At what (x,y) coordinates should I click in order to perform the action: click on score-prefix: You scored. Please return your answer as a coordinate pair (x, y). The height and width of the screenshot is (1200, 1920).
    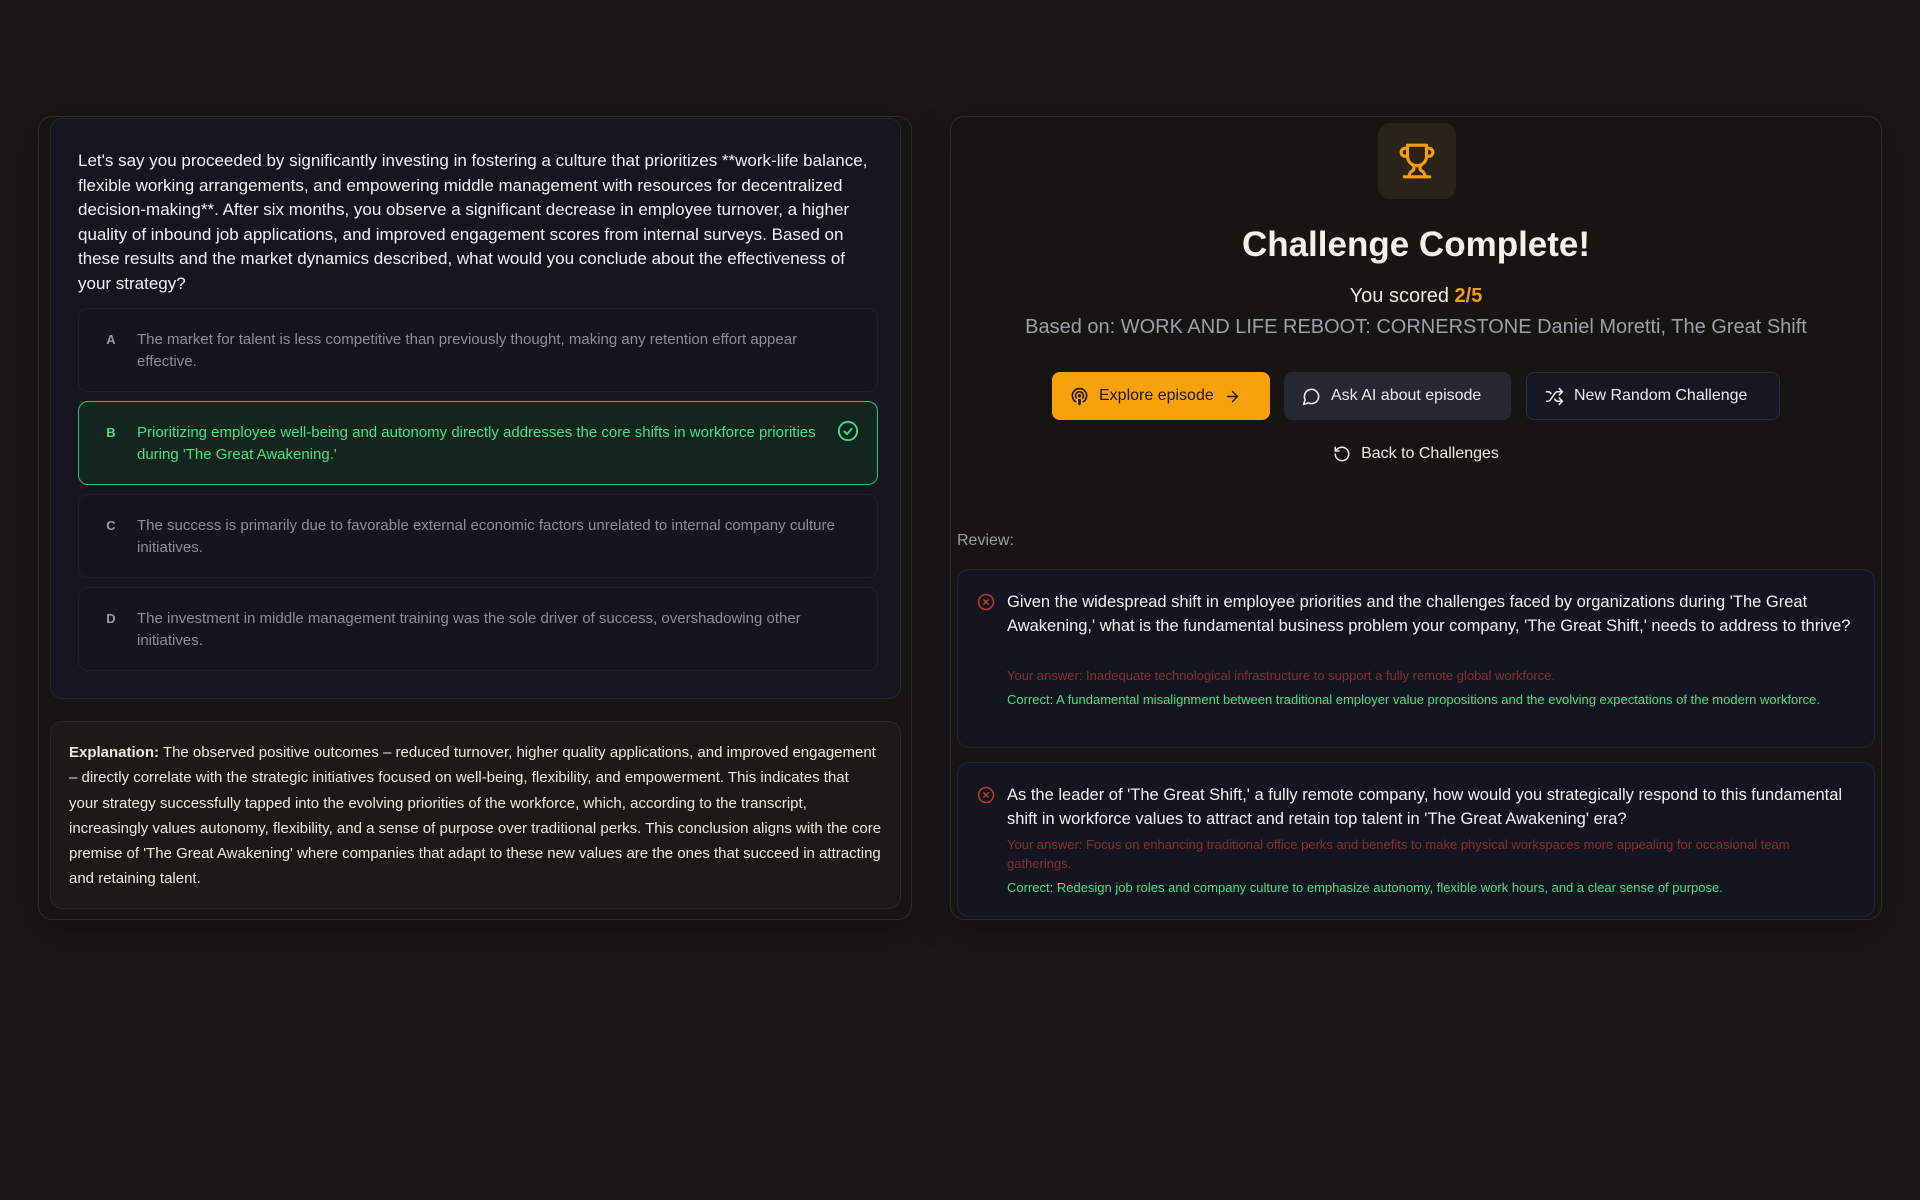
    Looking at the image, I should click on (1402, 296).